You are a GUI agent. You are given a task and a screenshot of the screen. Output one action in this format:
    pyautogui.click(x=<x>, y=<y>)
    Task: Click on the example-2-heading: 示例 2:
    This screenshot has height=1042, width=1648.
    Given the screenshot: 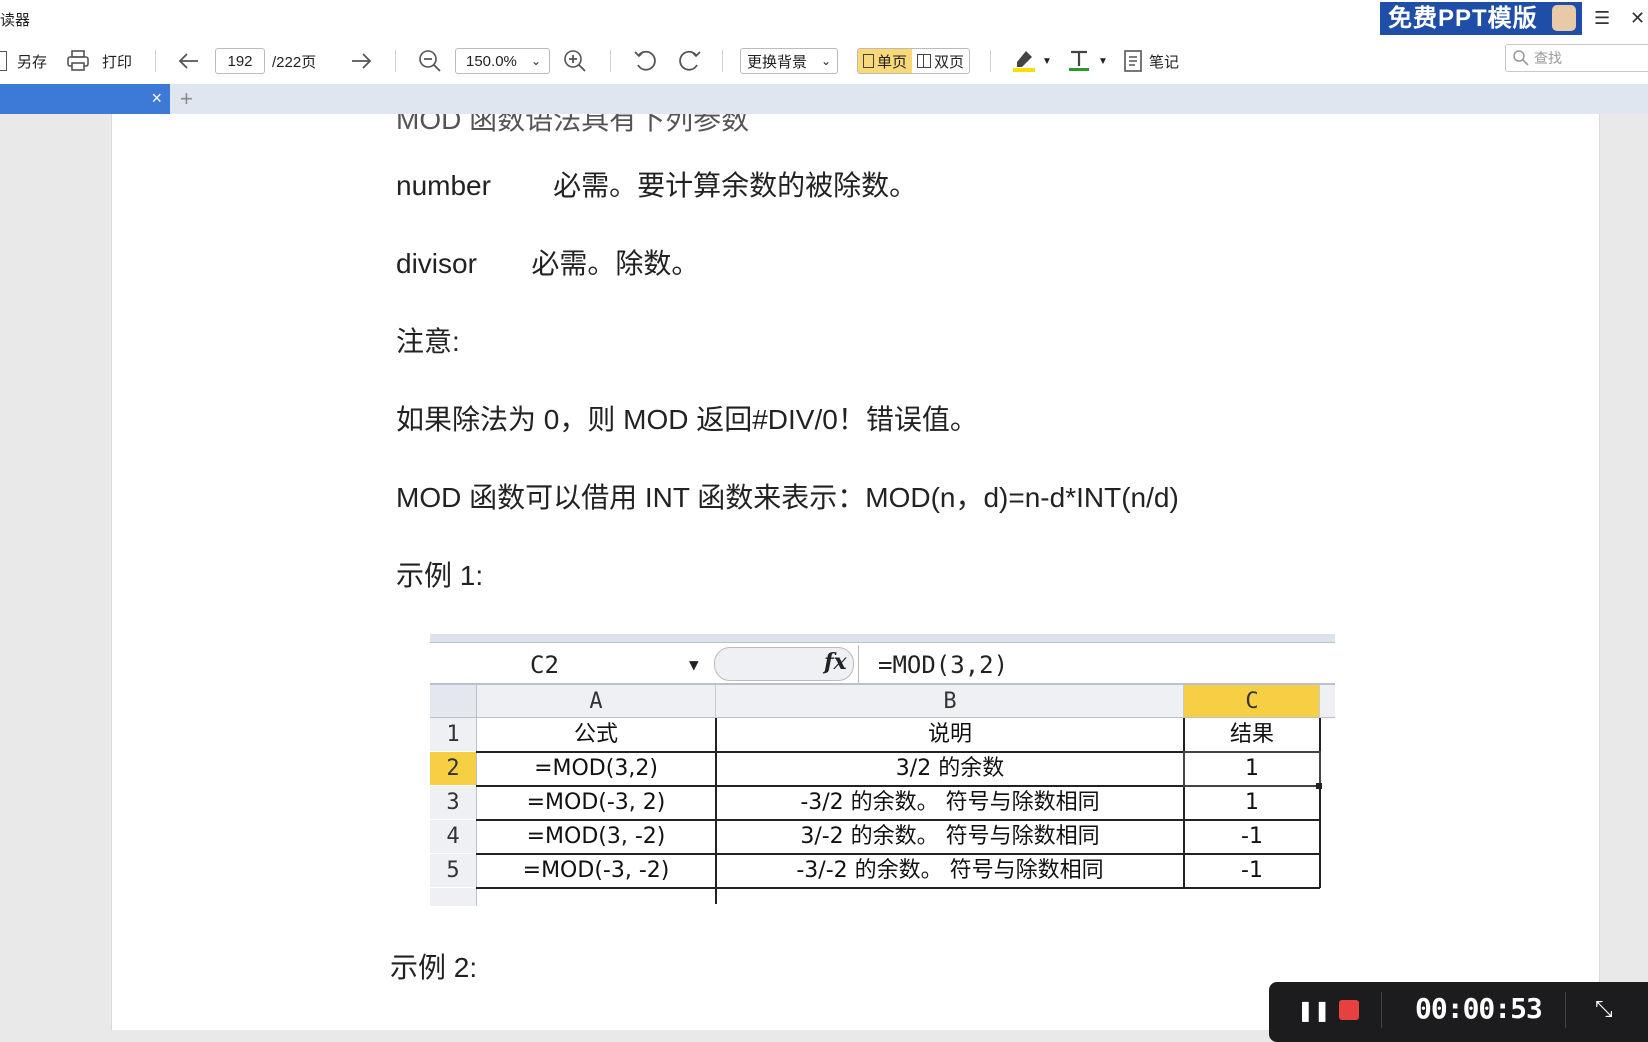 What is the action you would take?
    pyautogui.click(x=434, y=967)
    